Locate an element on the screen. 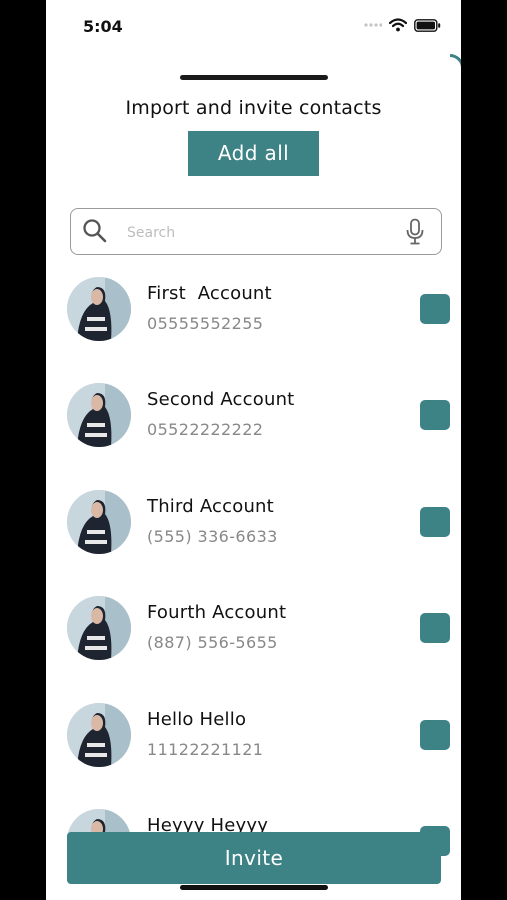 The height and width of the screenshot is (900, 507). contact-phone: 05555552255 is located at coordinates (205, 323).